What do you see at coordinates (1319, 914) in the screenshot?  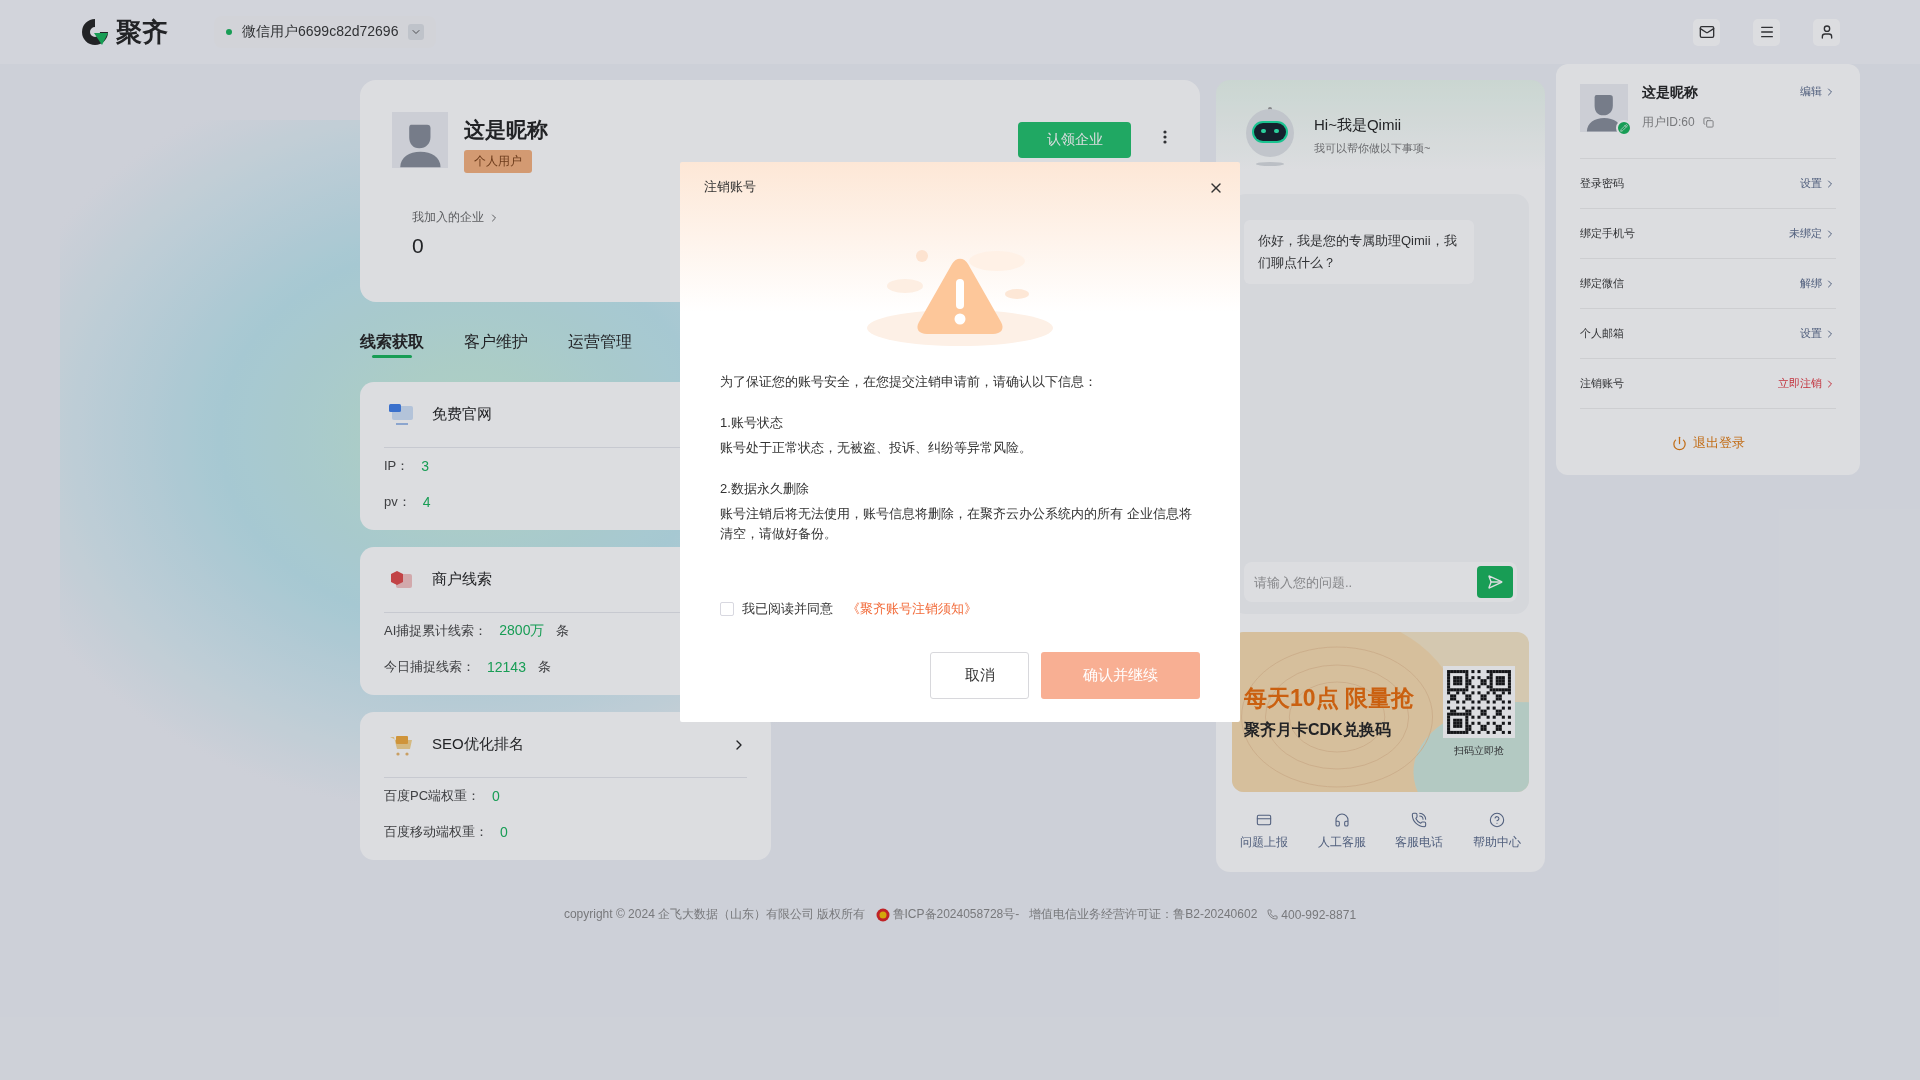 I see `phone-number: 400-992-8871` at bounding box center [1319, 914].